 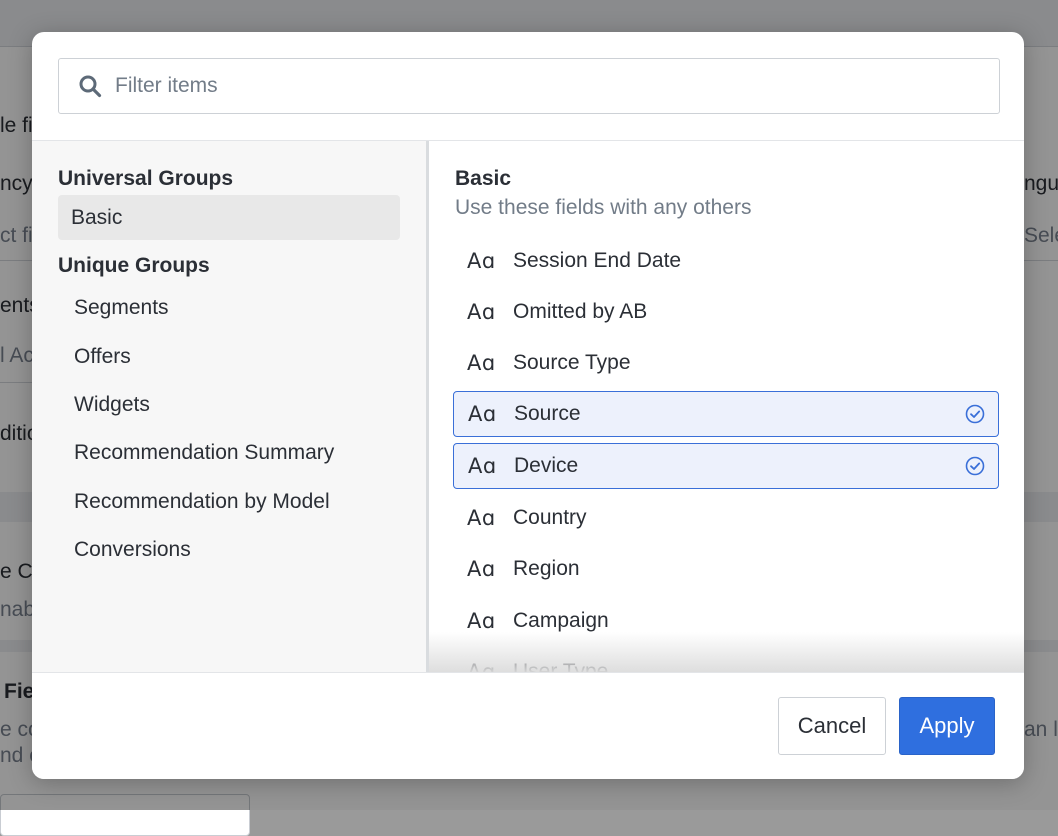 I want to click on field-label: Source Type, so click(x=572, y=362).